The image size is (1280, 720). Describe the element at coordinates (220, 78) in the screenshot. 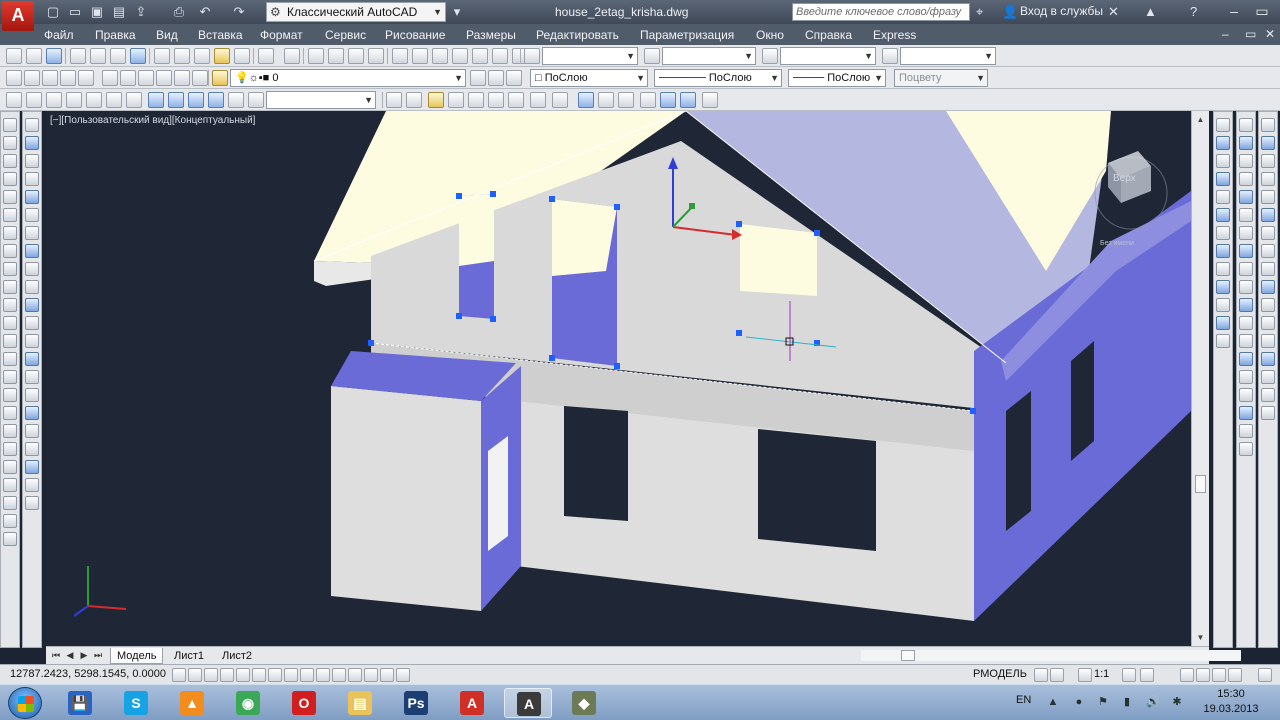

I see `layer-icon` at that location.